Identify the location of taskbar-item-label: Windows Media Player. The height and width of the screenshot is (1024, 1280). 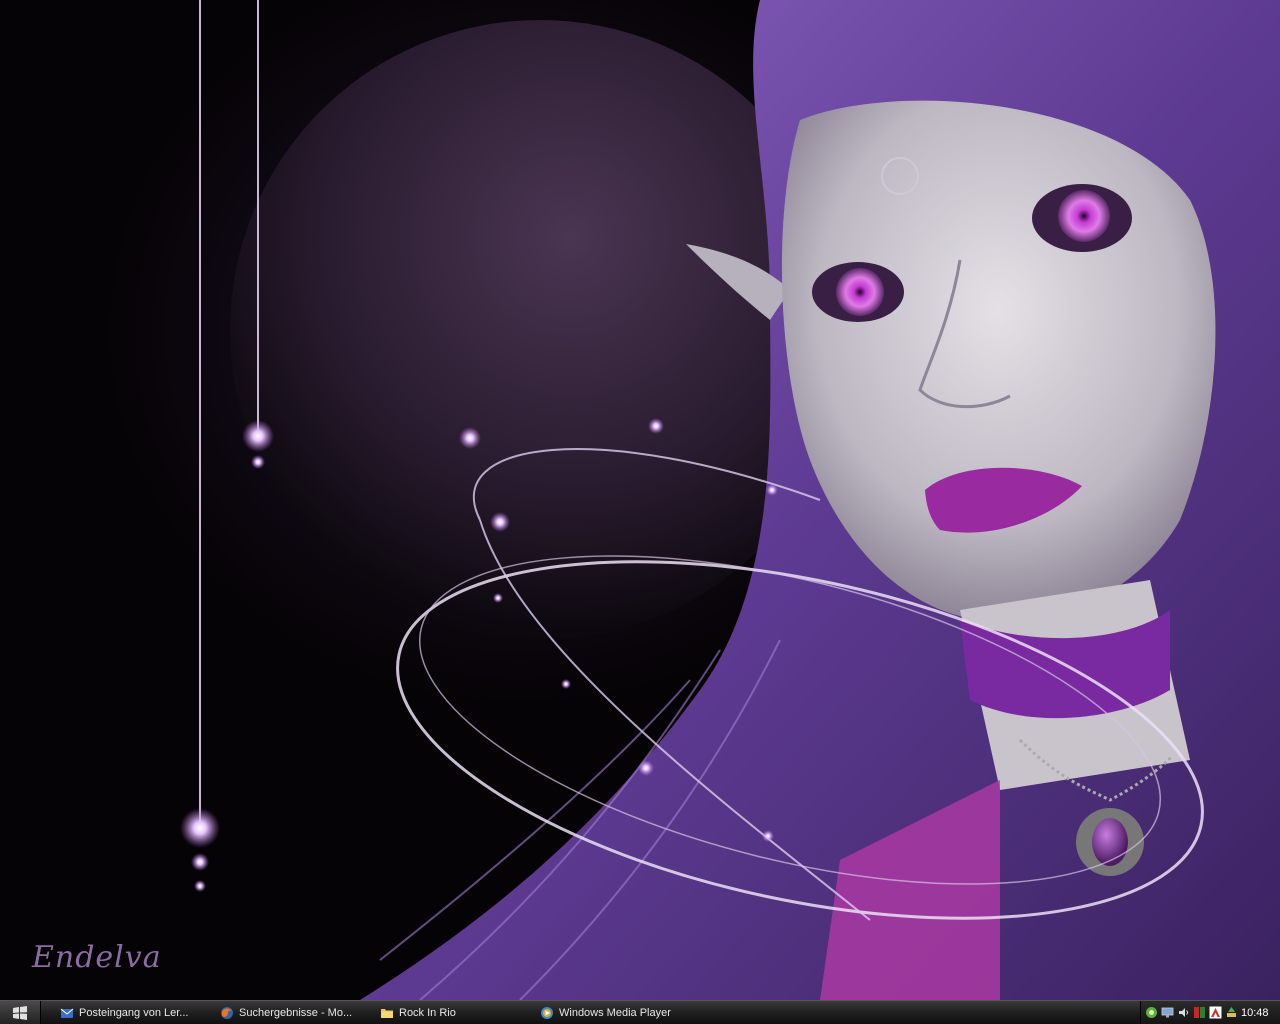
(615, 1012).